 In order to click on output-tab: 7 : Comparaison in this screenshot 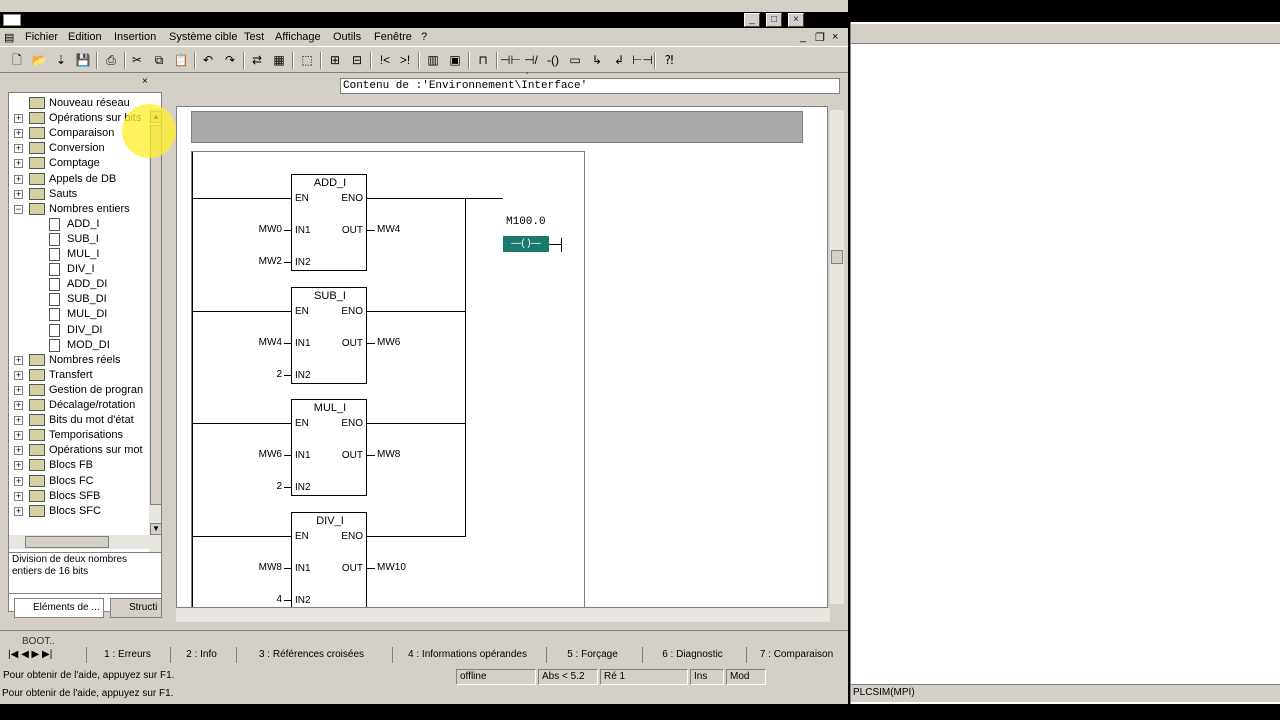, I will do `click(796, 655)`.